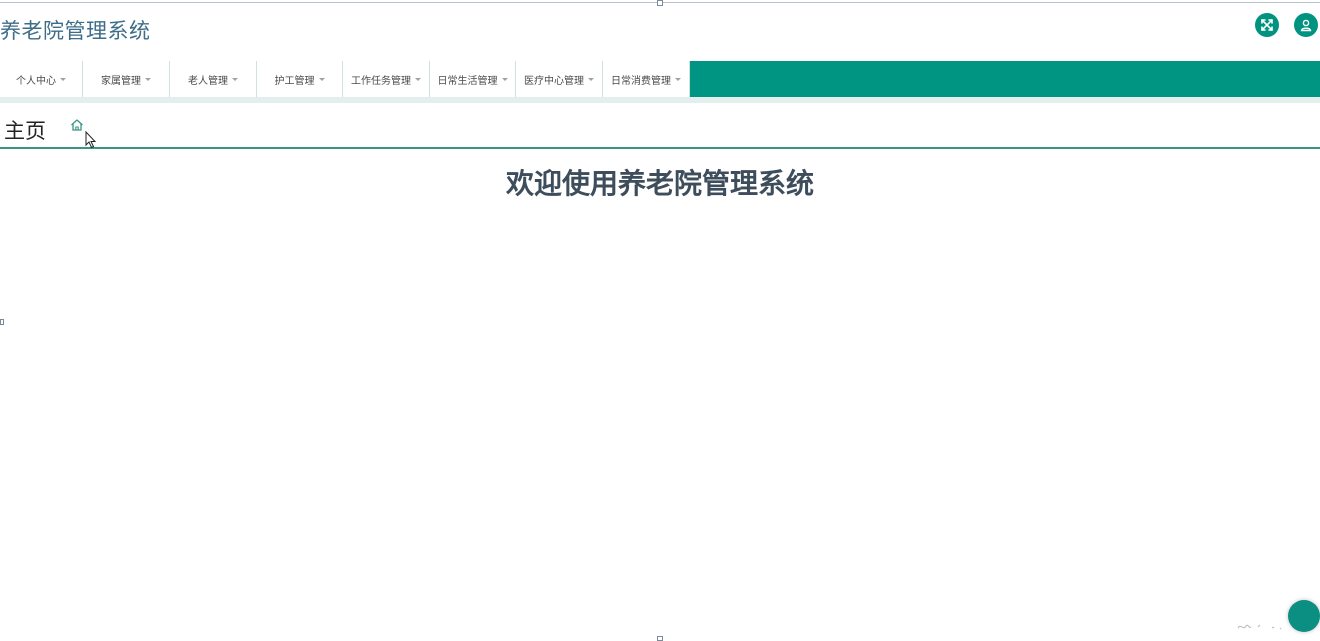 This screenshot has width=1320, height=641. I want to click on nav-item-daily-life-management: 日常生活管理, so click(473, 79).